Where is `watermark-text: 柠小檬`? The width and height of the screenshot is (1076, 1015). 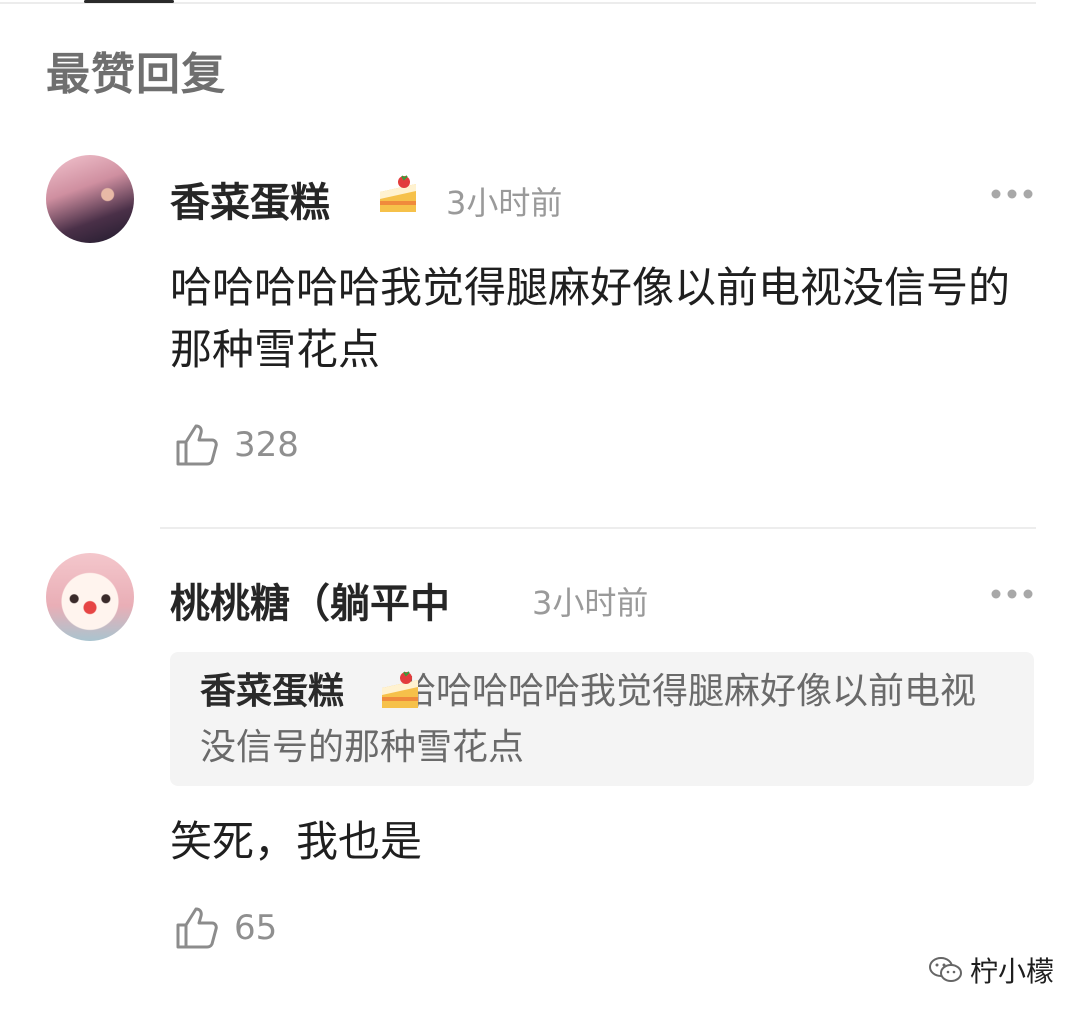 watermark-text: 柠小檬 is located at coordinates (1012, 971).